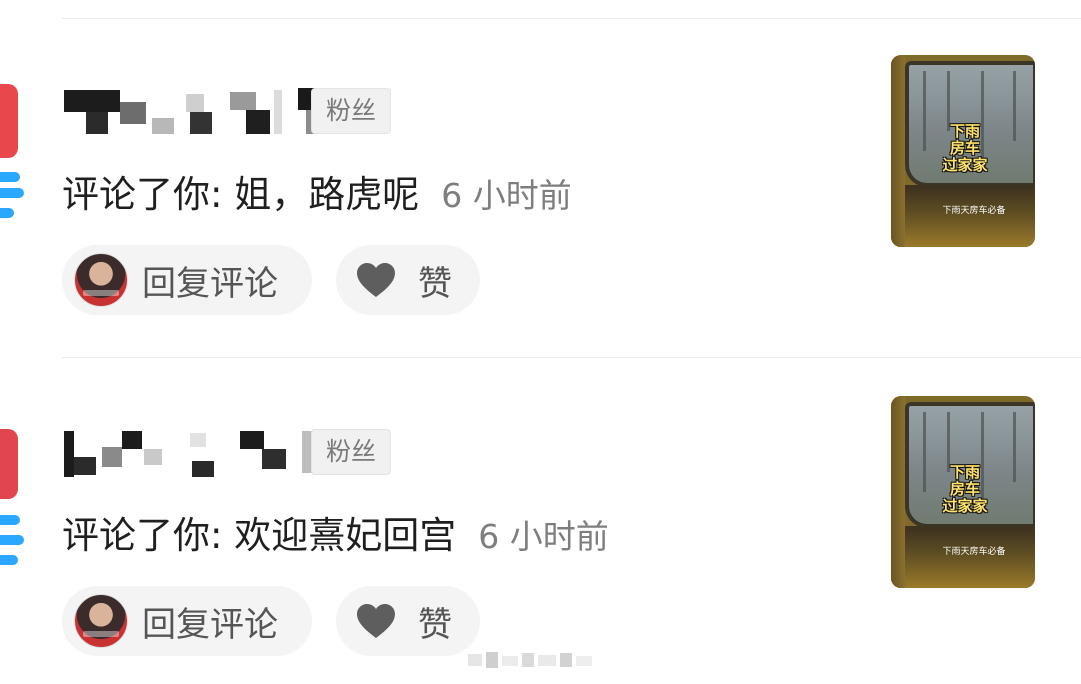 The image size is (1081, 684). I want to click on comment-content: 欢迎熹妃回宫, so click(345, 535).